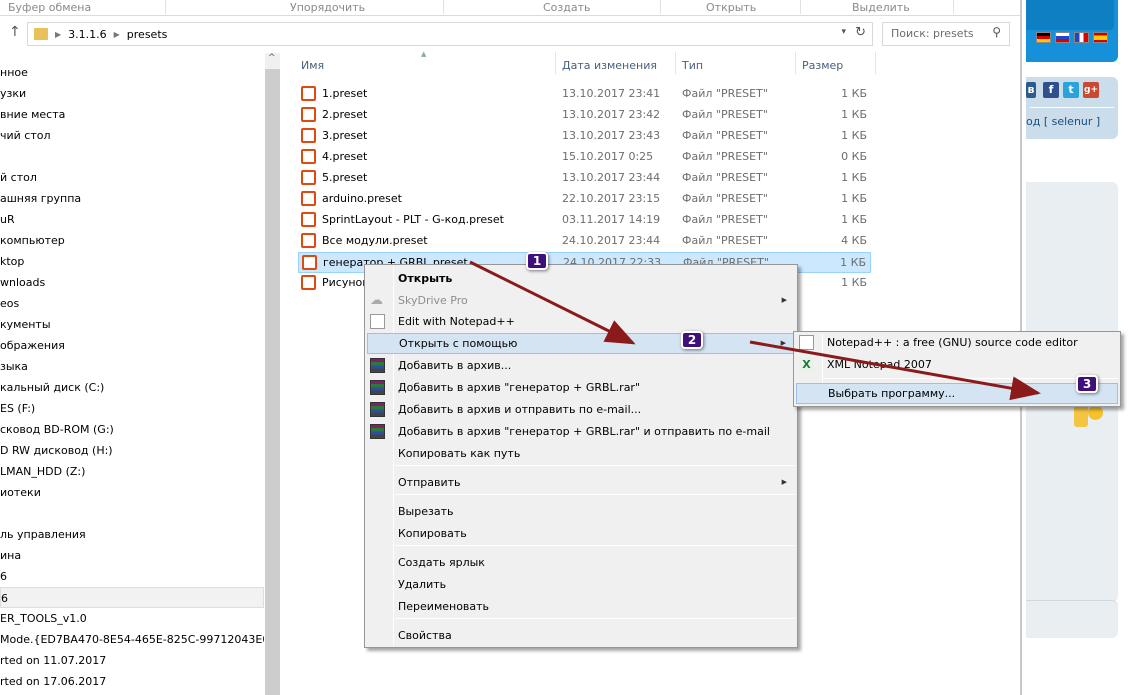 Image resolution: width=1130 pixels, height=695 pixels. I want to click on nav-item: ина, so click(132, 555).